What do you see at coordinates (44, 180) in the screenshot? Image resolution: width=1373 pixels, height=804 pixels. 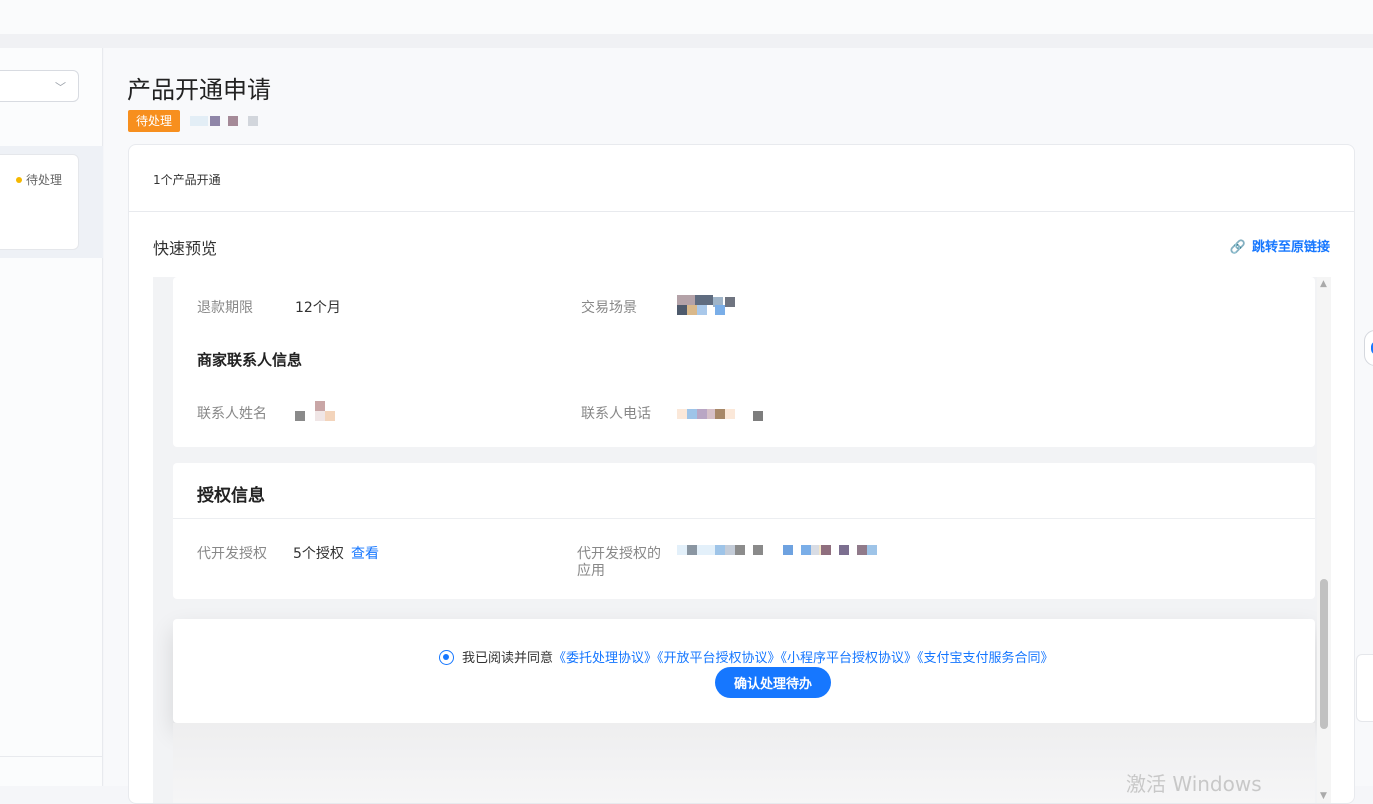 I see `sidebar-item-status: 待处理` at bounding box center [44, 180].